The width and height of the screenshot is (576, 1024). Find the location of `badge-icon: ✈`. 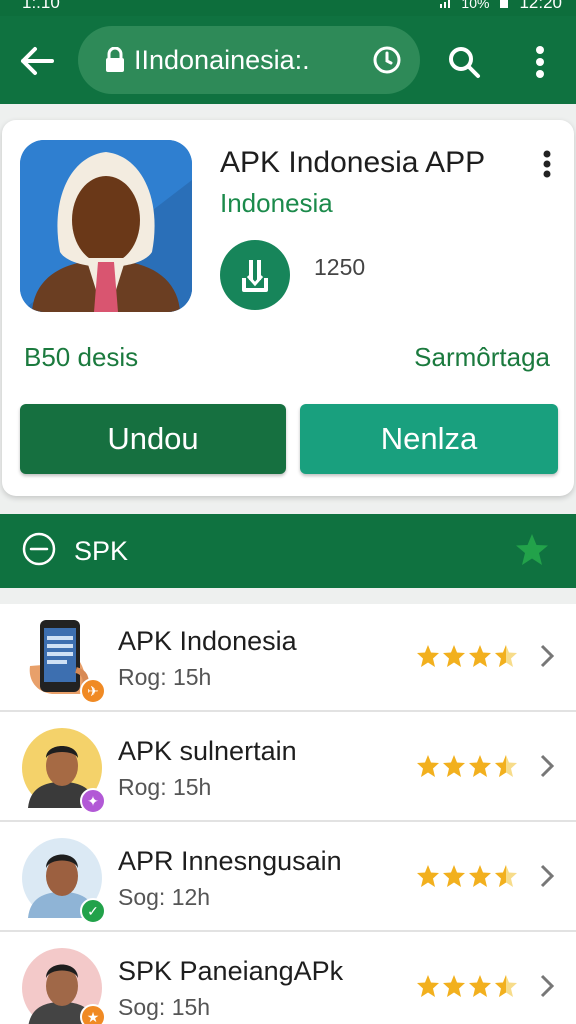

badge-icon: ✈ is located at coordinates (93, 691).